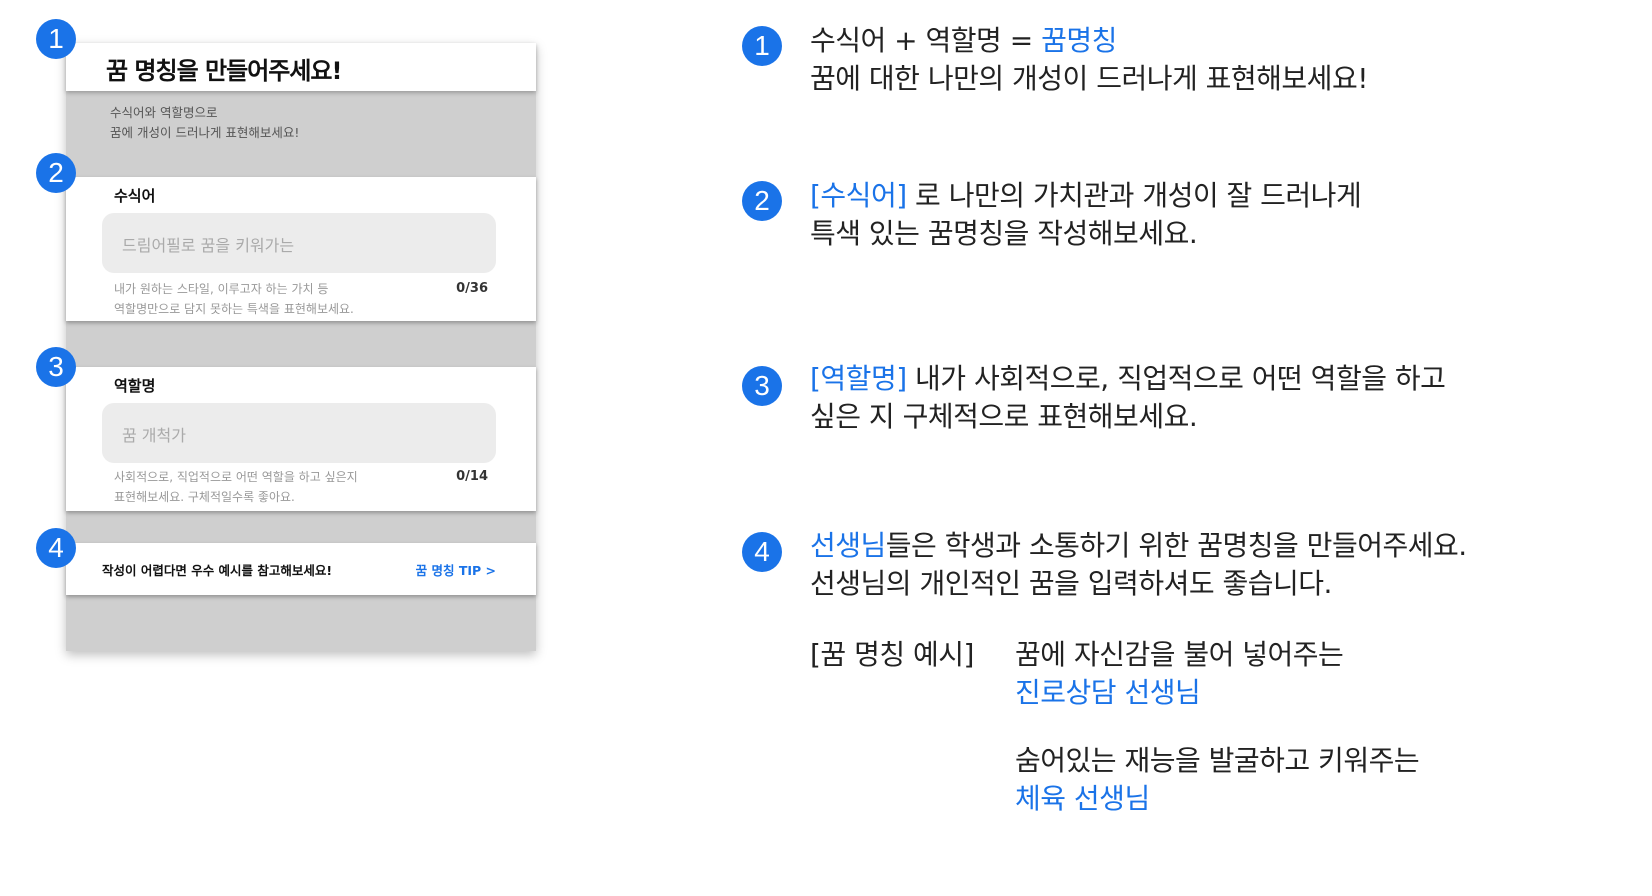 This screenshot has width=1652, height=896. Describe the element at coordinates (892, 654) in the screenshot. I see `example-label: [꿈 명칭 예시]` at that location.